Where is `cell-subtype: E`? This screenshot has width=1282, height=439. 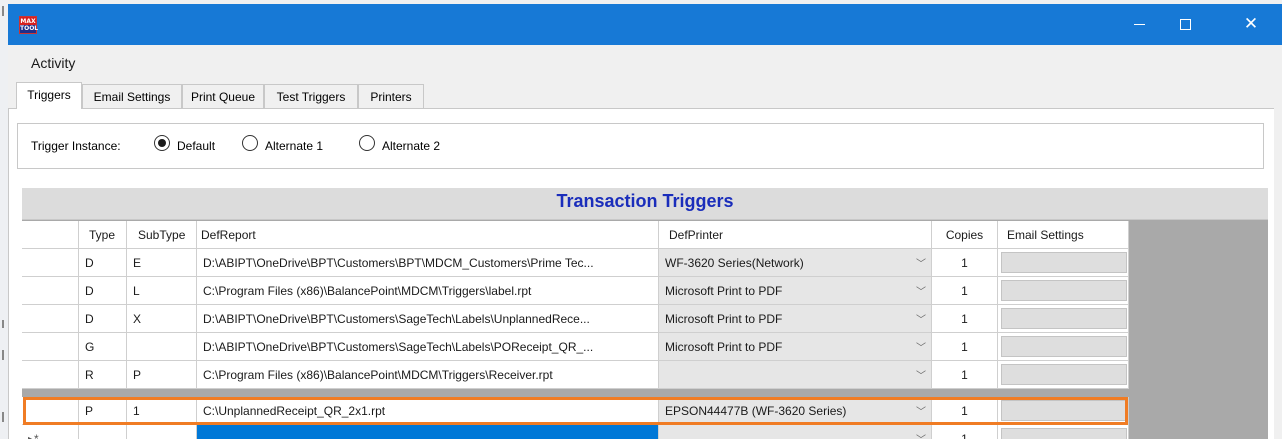 cell-subtype: E is located at coordinates (162, 263).